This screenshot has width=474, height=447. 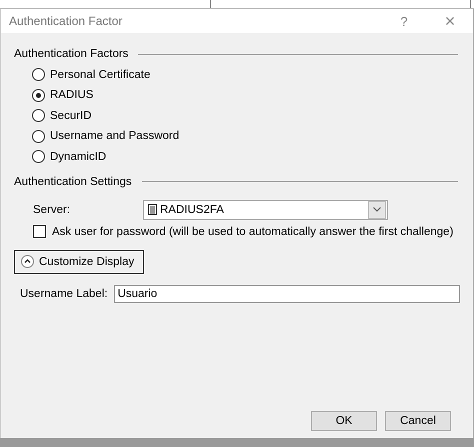 I want to click on server-icon, so click(x=152, y=209).